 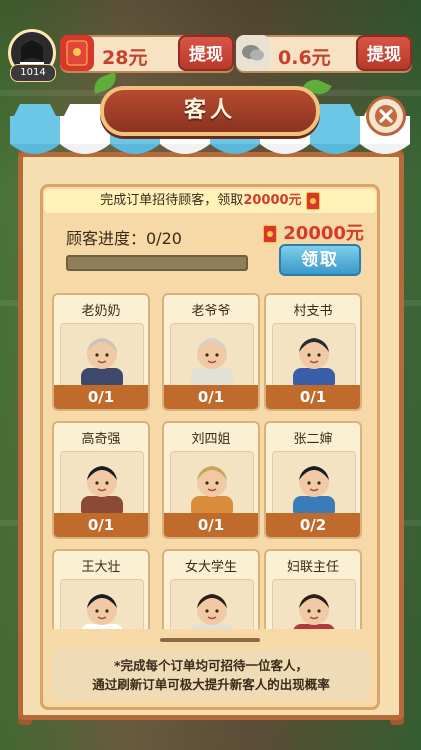 What do you see at coordinates (125, 58) in the screenshot?
I see `cash-value: 28元` at bounding box center [125, 58].